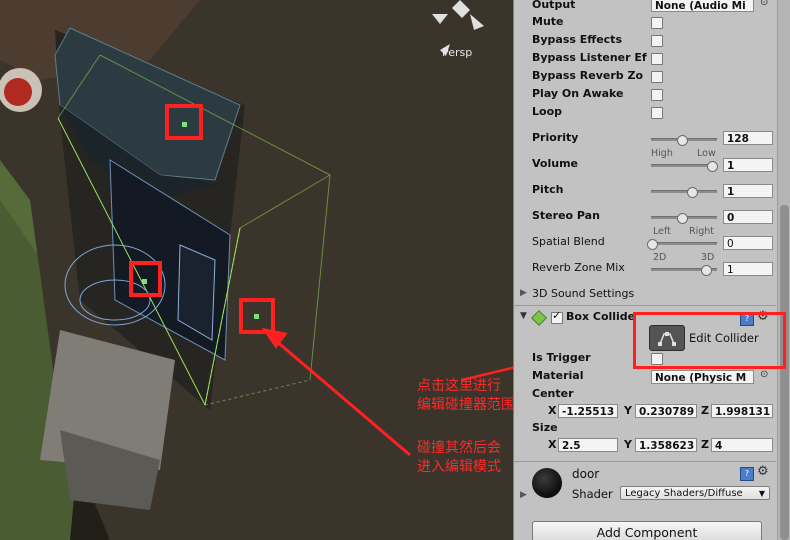 The image size is (790, 540). Describe the element at coordinates (548, 21) in the screenshot. I see `mute-label: Mute` at that location.